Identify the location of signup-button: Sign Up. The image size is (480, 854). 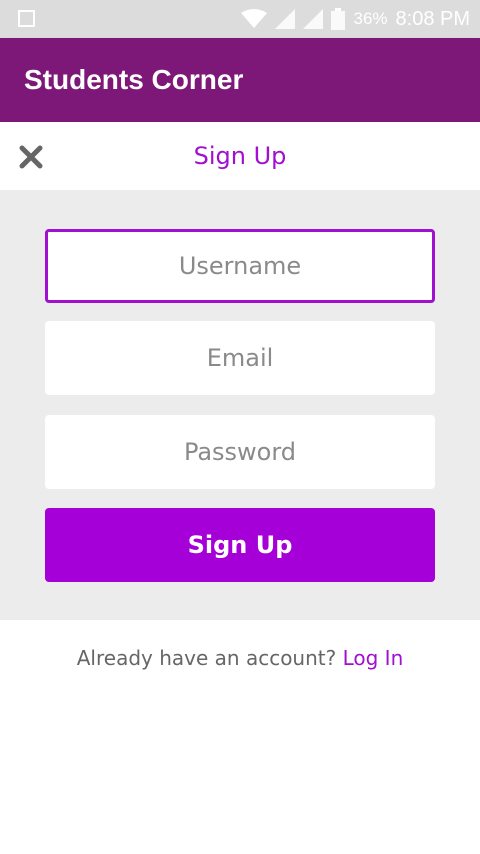
(240, 545).